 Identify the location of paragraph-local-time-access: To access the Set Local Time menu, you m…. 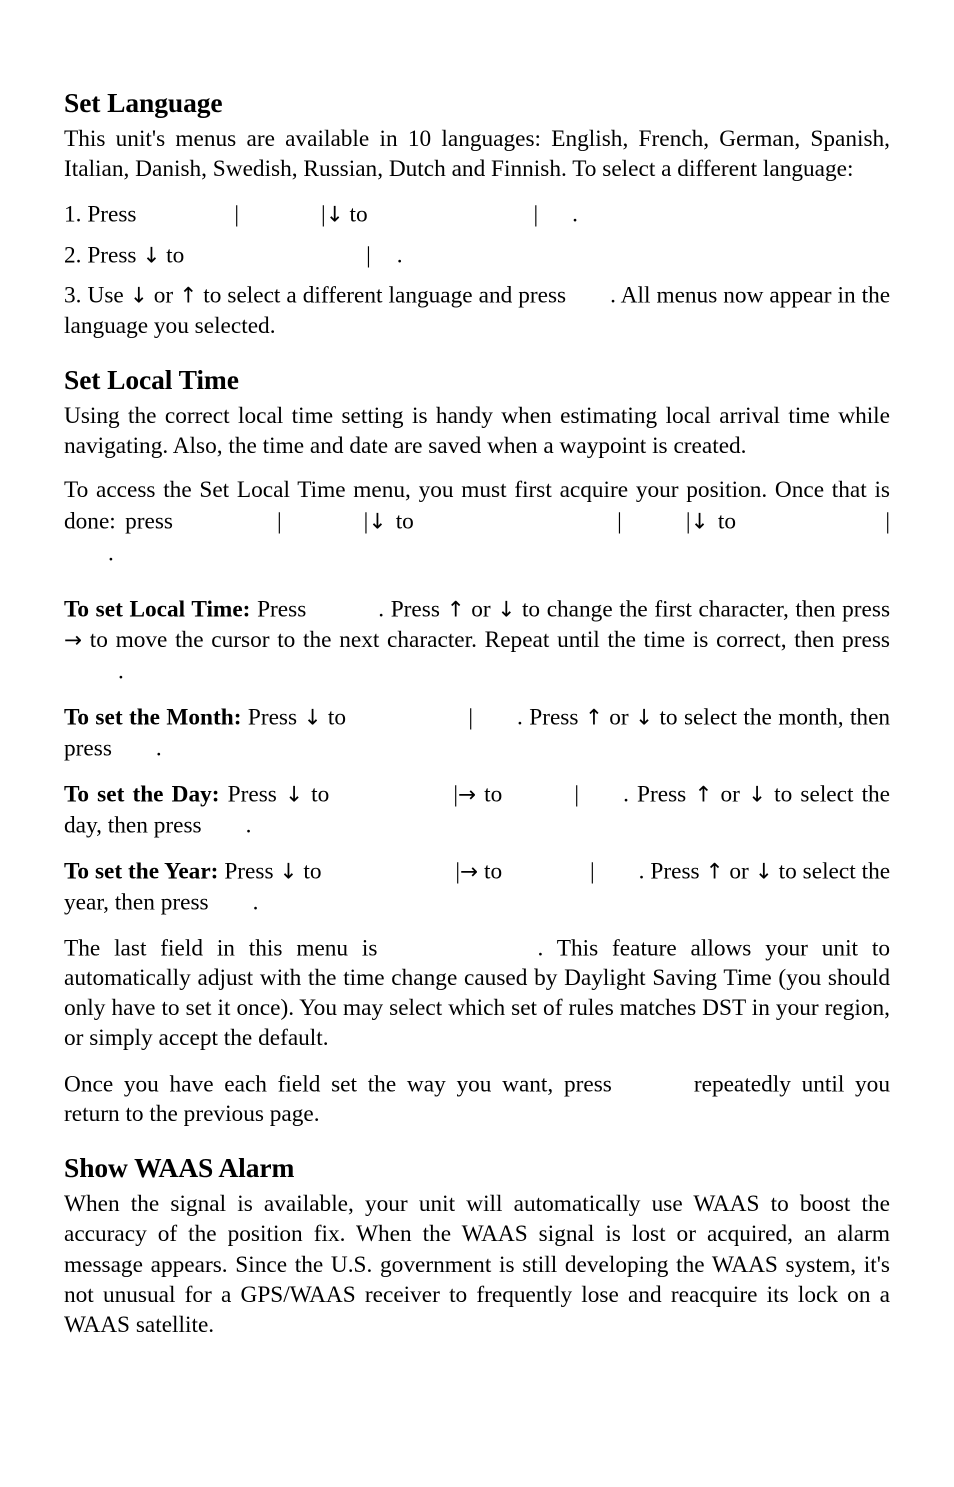
(477, 521).